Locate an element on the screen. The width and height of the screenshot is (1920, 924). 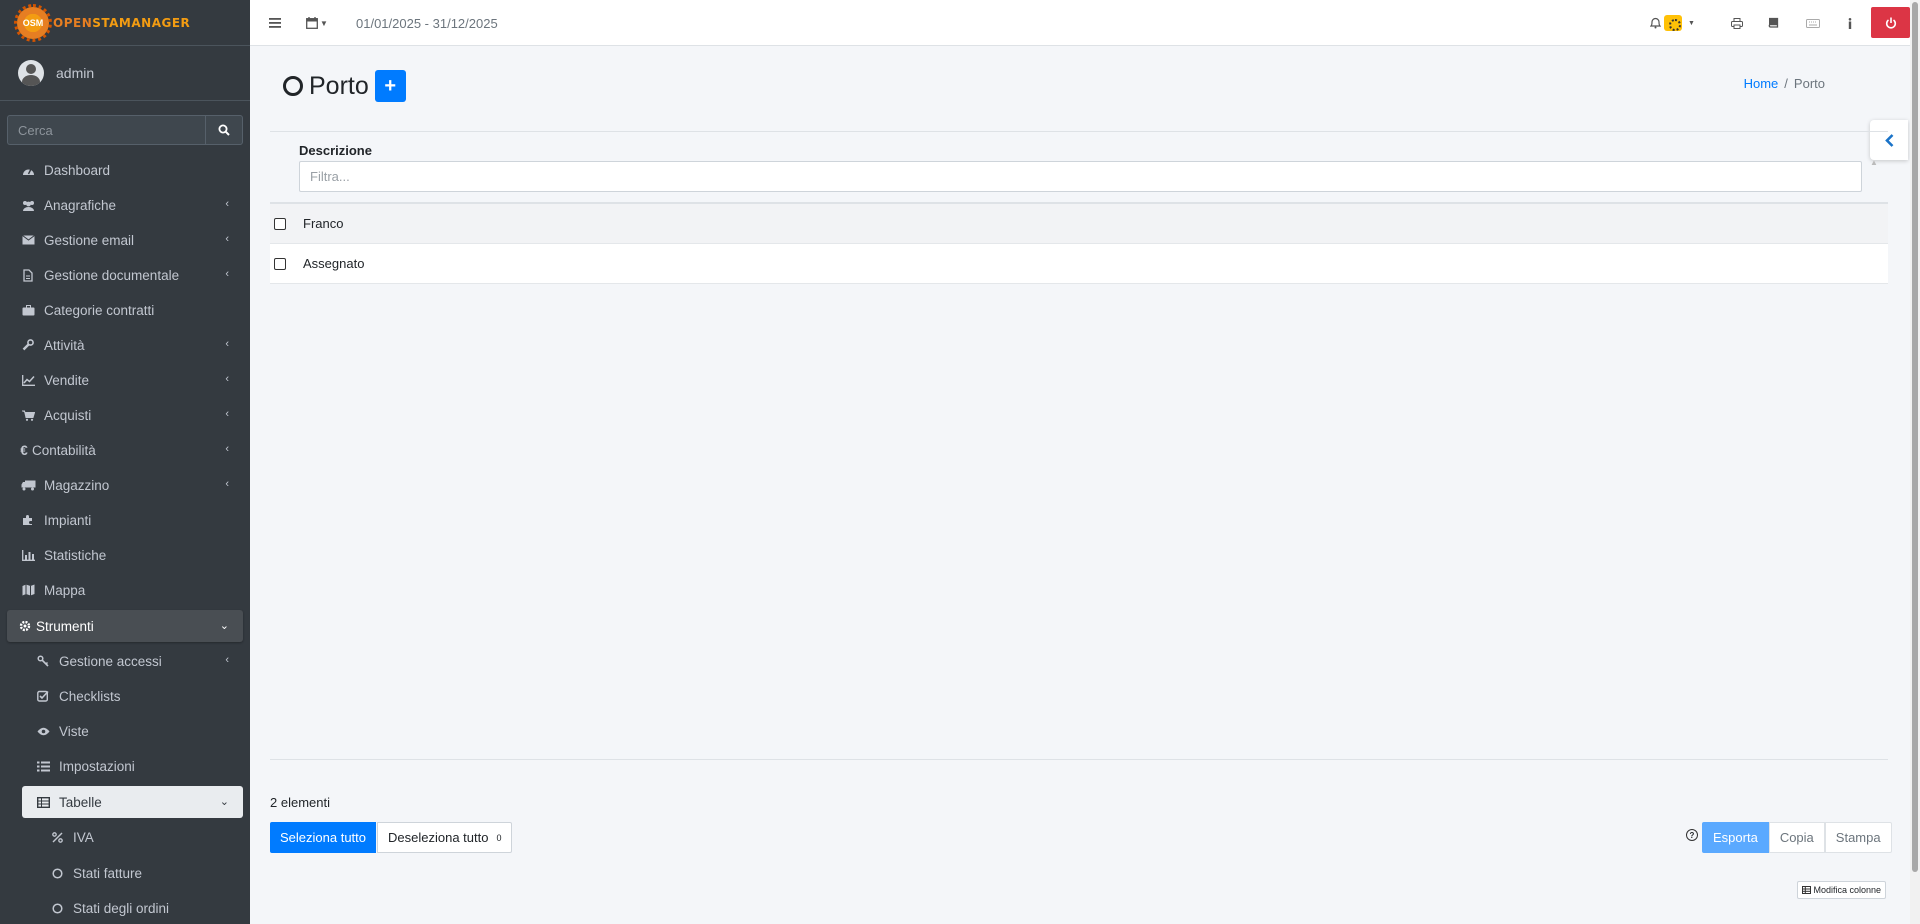
sidebar-item-stati-fatture: Stati fatture is located at coordinates (139, 873).